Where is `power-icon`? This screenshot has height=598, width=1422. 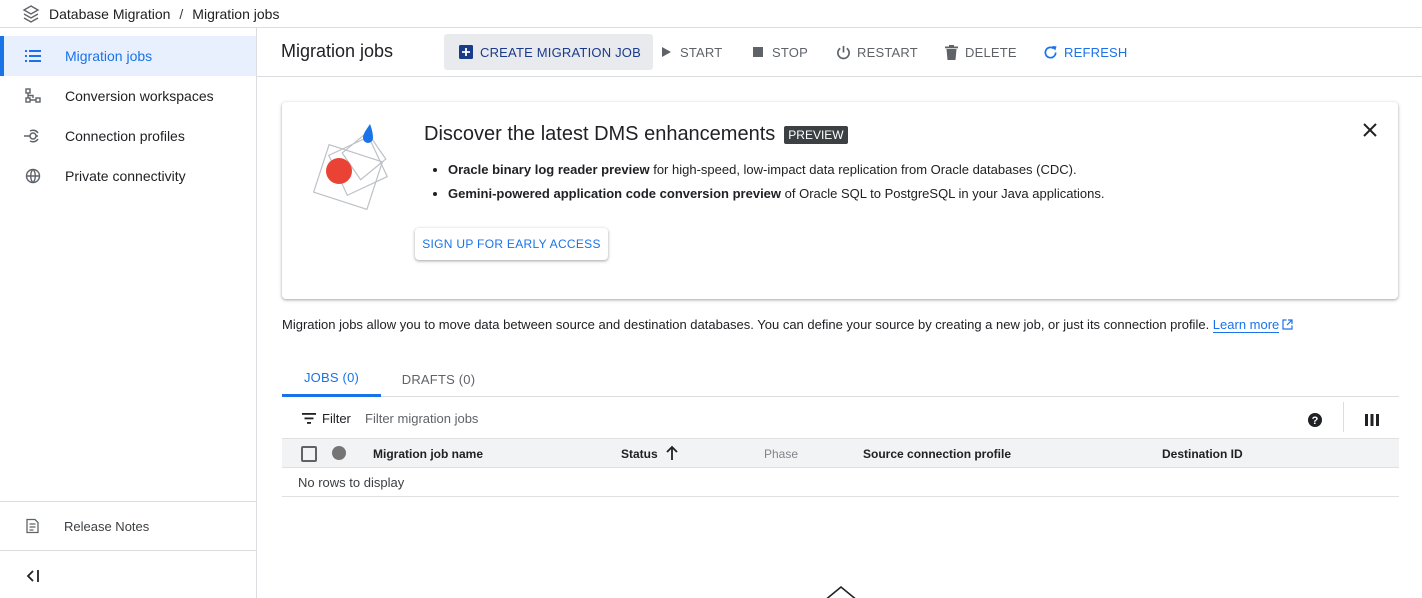
power-icon is located at coordinates (843, 52).